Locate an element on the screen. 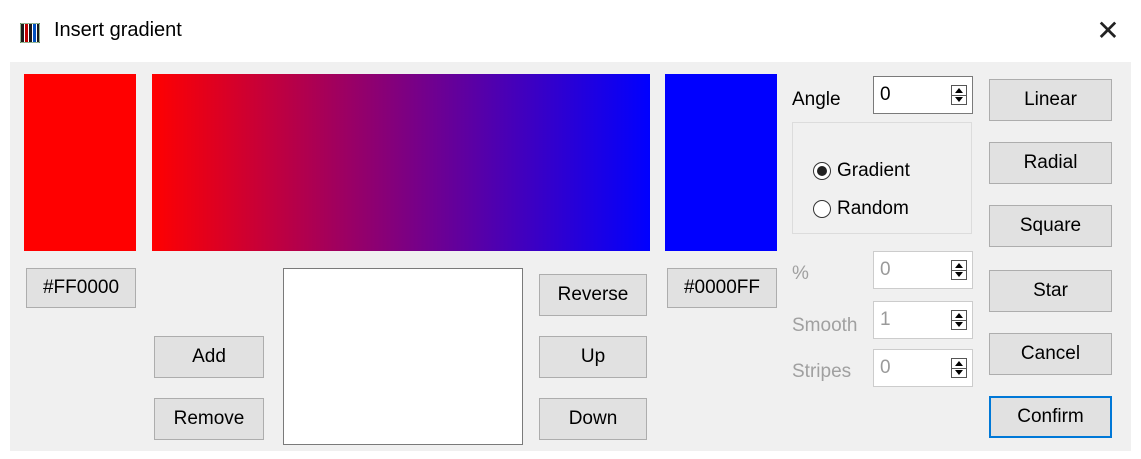  gradient-app-icon is located at coordinates (30, 33).